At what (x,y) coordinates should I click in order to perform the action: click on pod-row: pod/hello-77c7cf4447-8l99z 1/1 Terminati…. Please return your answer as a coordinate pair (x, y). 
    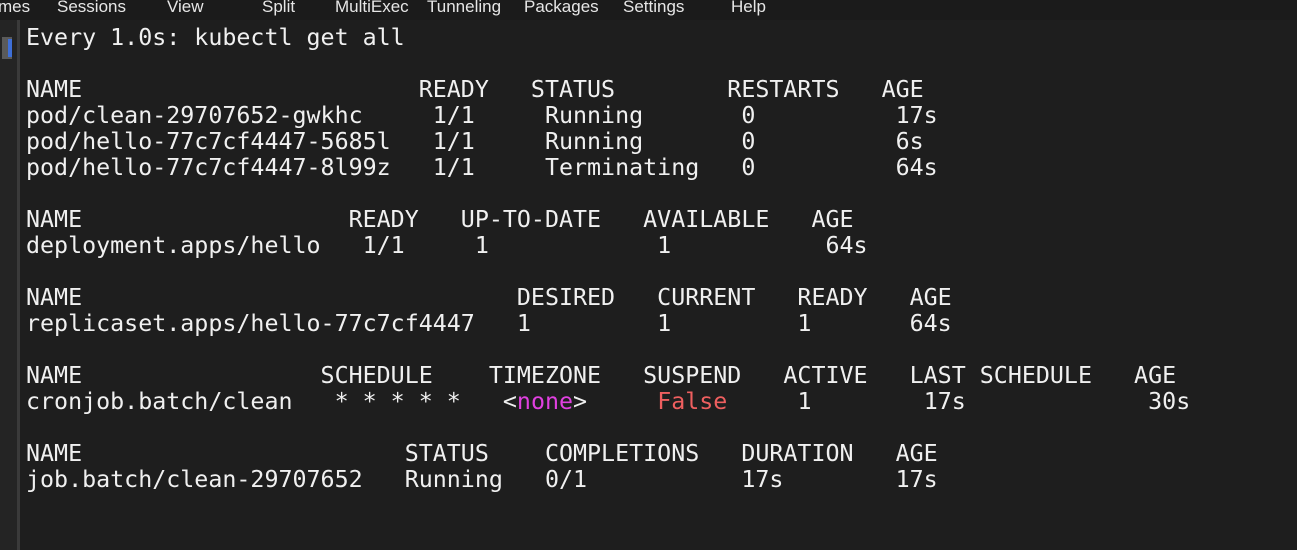
    Looking at the image, I should click on (482, 167).